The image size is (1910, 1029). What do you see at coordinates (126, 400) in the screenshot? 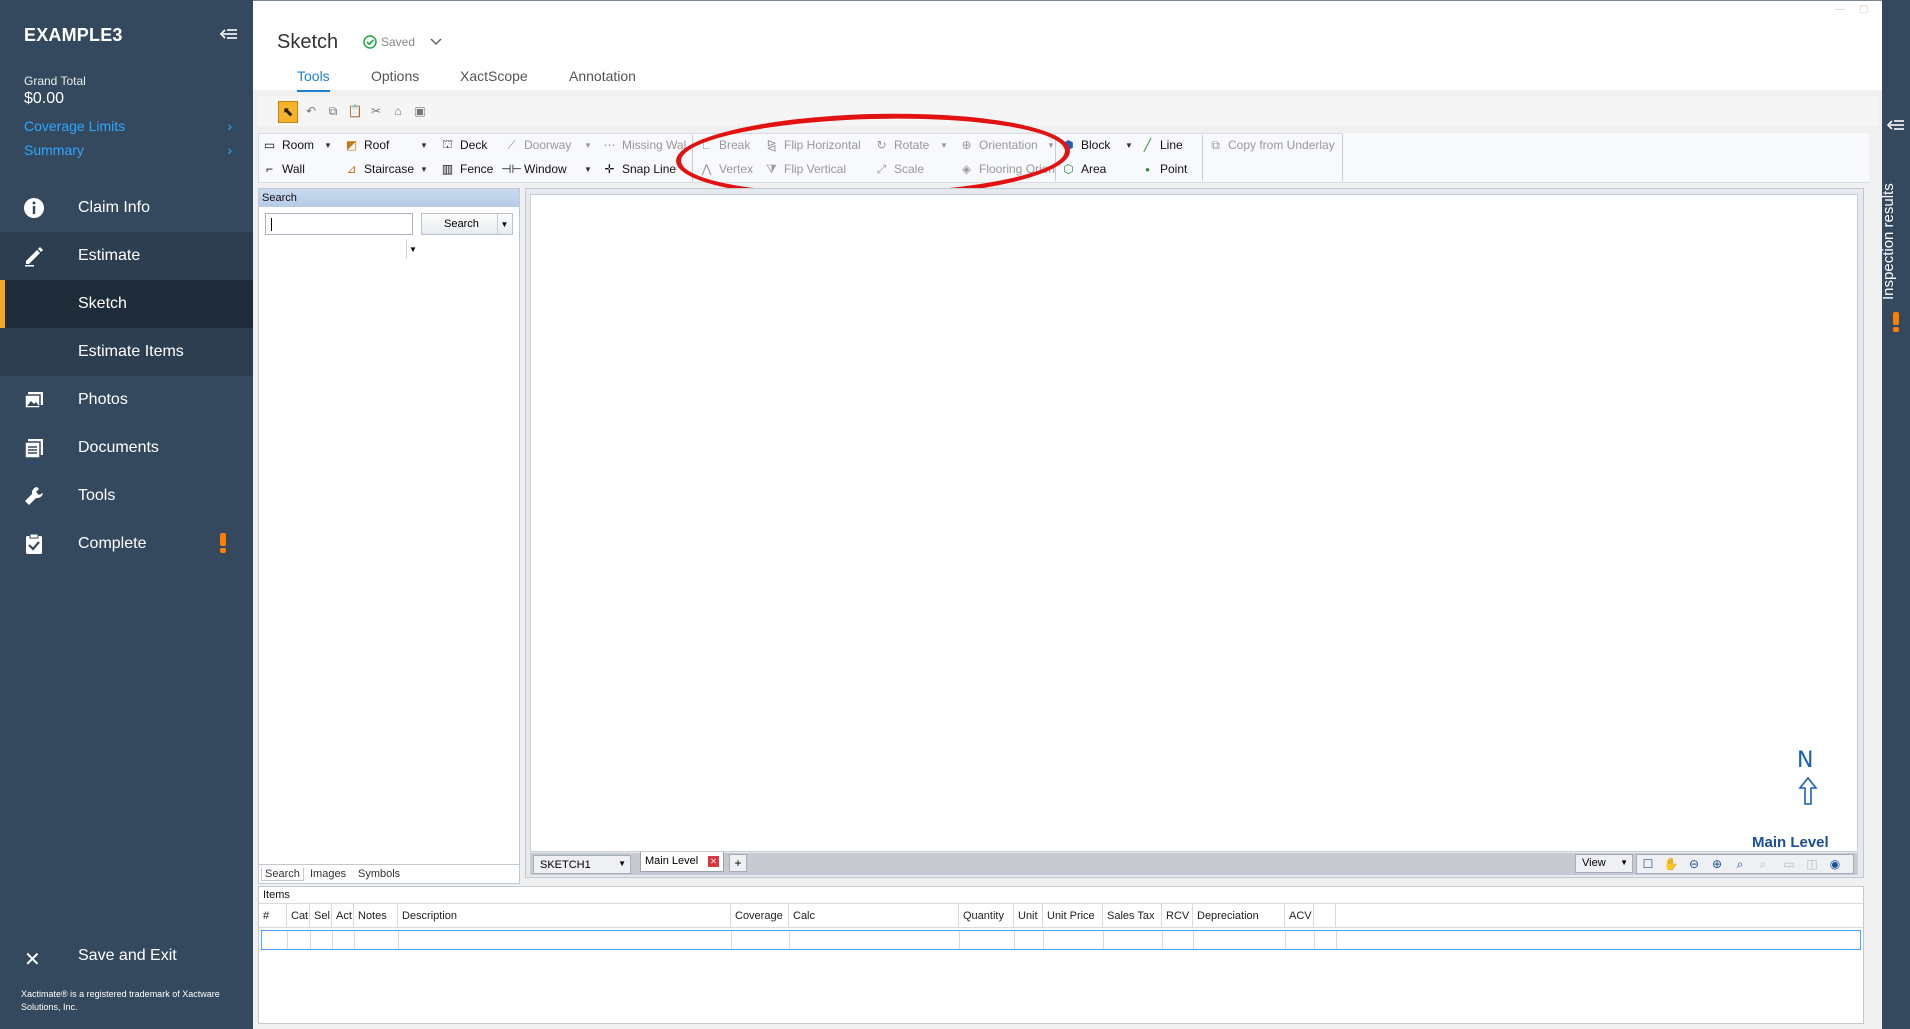
I see `nav-photos: Photos` at bounding box center [126, 400].